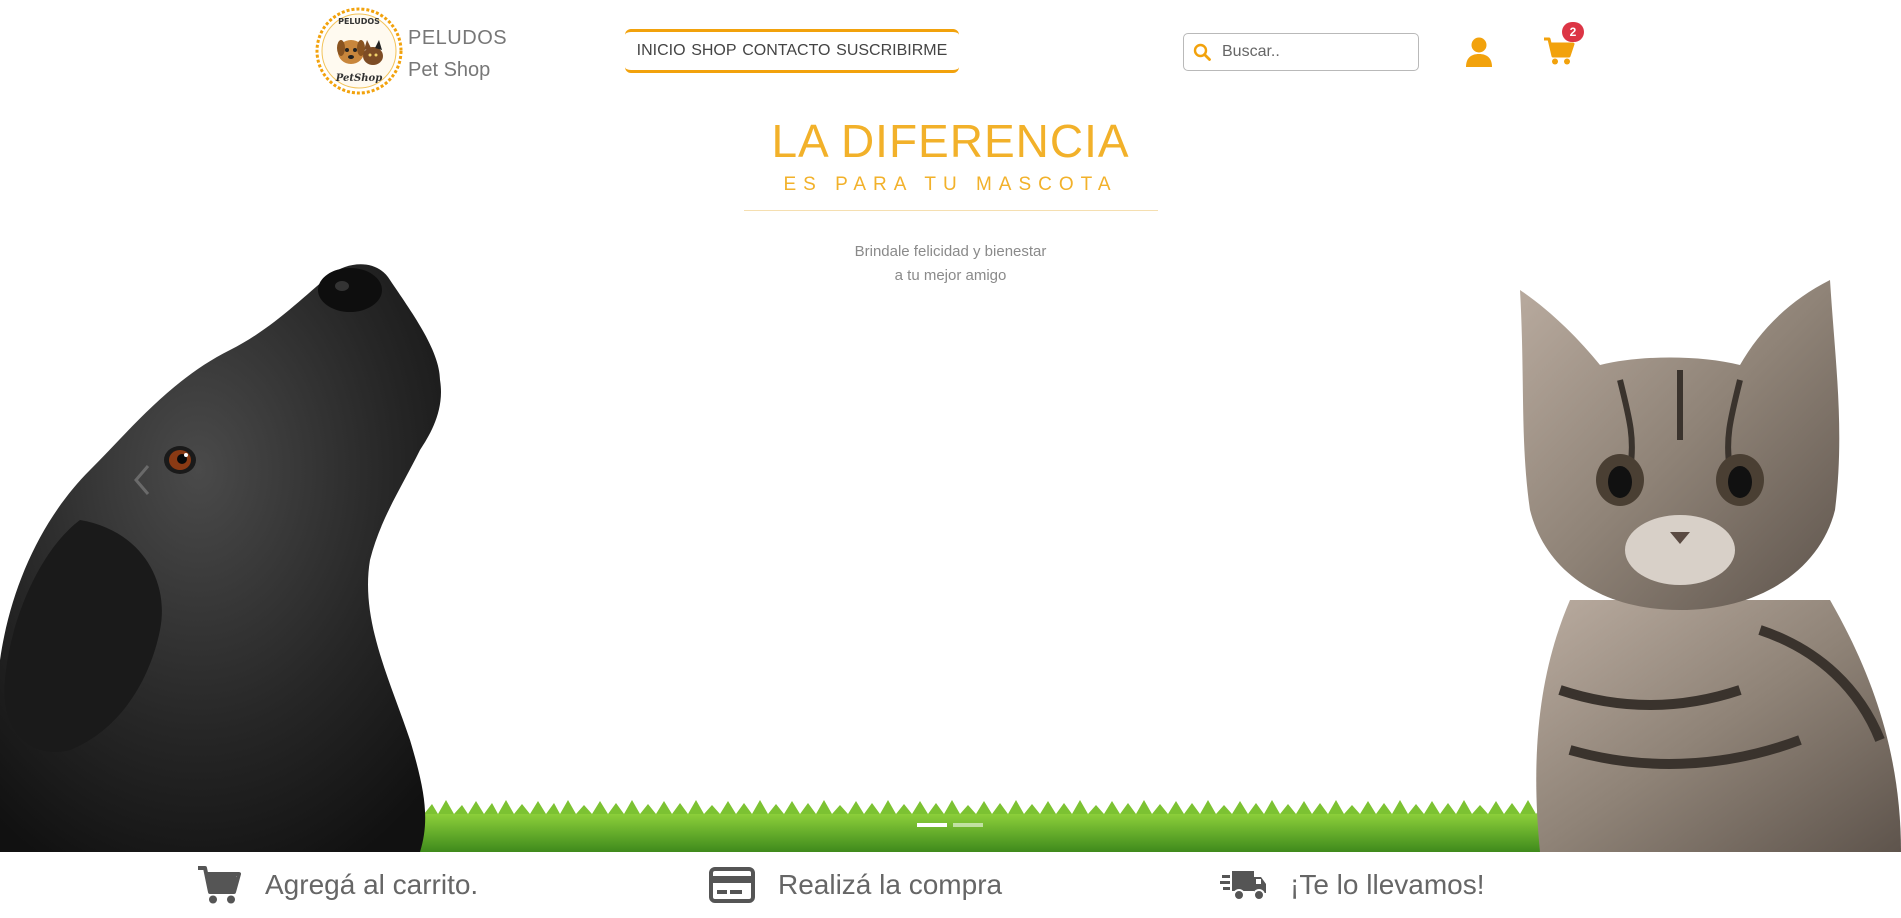  I want to click on dog-image, so click(220, 558).